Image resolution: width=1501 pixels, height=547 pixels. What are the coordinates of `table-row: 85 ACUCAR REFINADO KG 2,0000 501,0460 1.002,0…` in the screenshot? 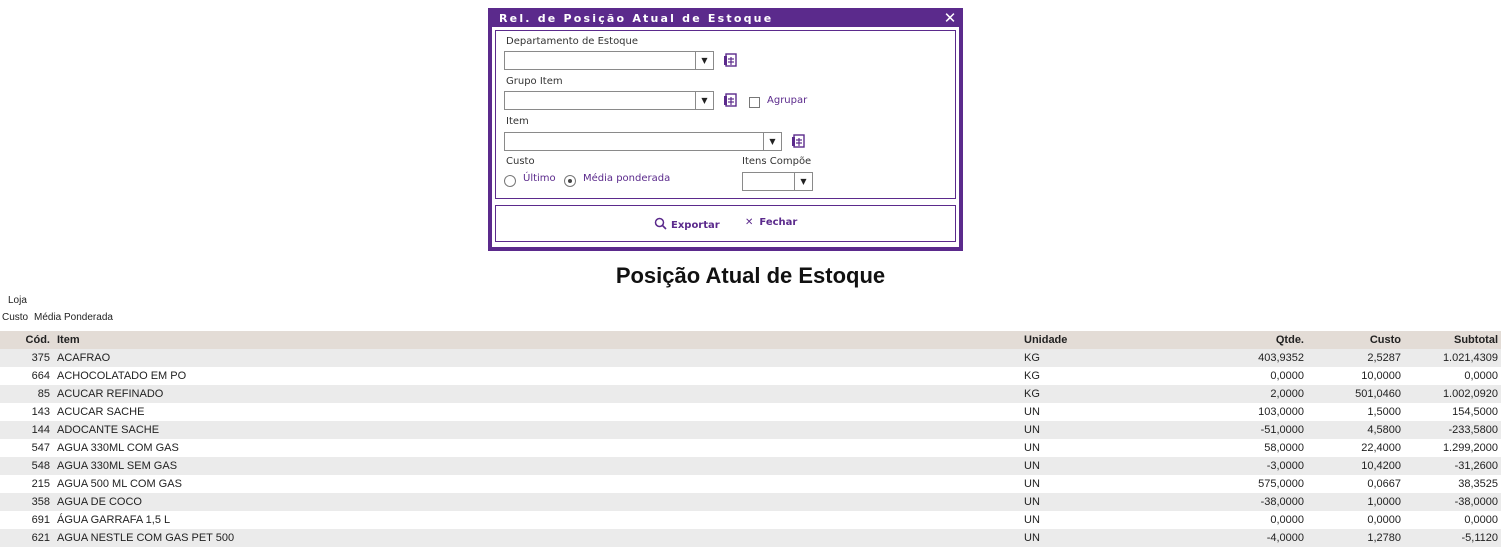 It's located at (750, 394).